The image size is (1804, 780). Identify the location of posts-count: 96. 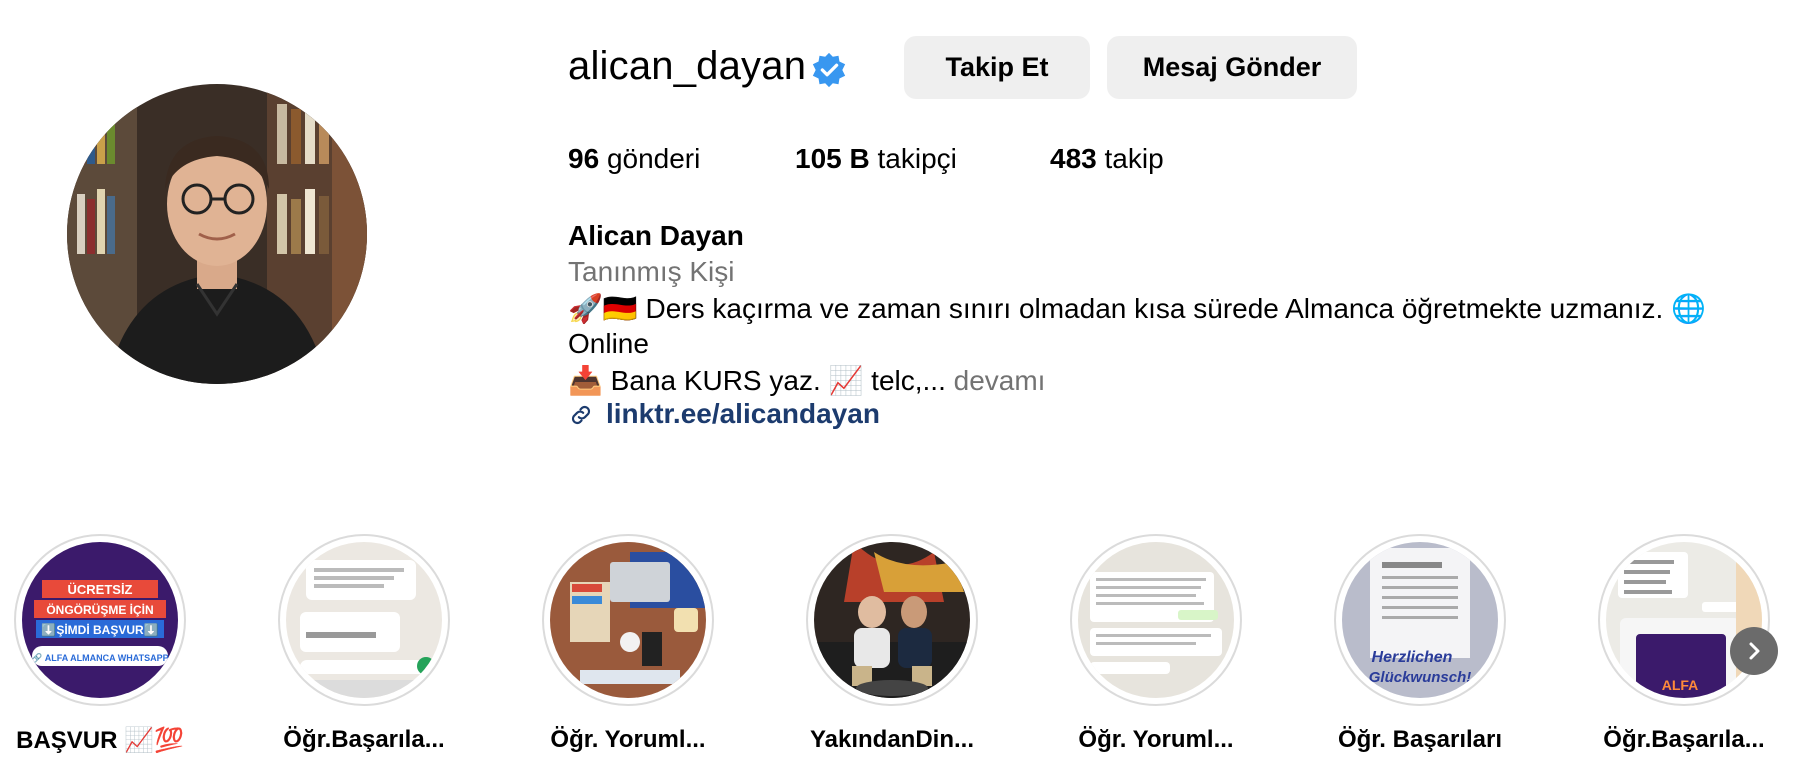
(584, 158).